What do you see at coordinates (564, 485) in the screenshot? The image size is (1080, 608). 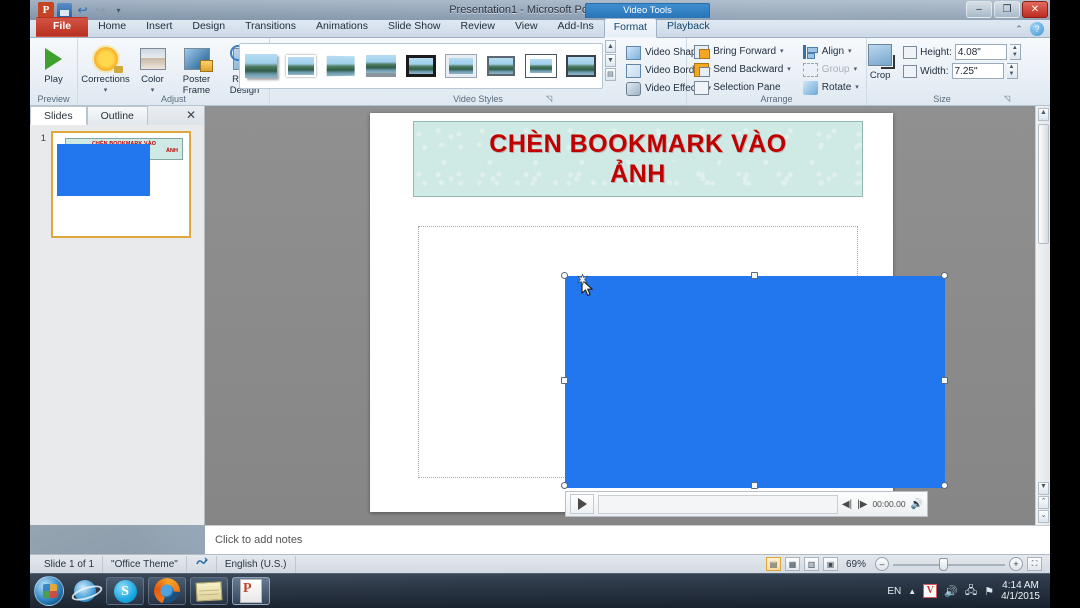 I see `resize-handle-sw` at bounding box center [564, 485].